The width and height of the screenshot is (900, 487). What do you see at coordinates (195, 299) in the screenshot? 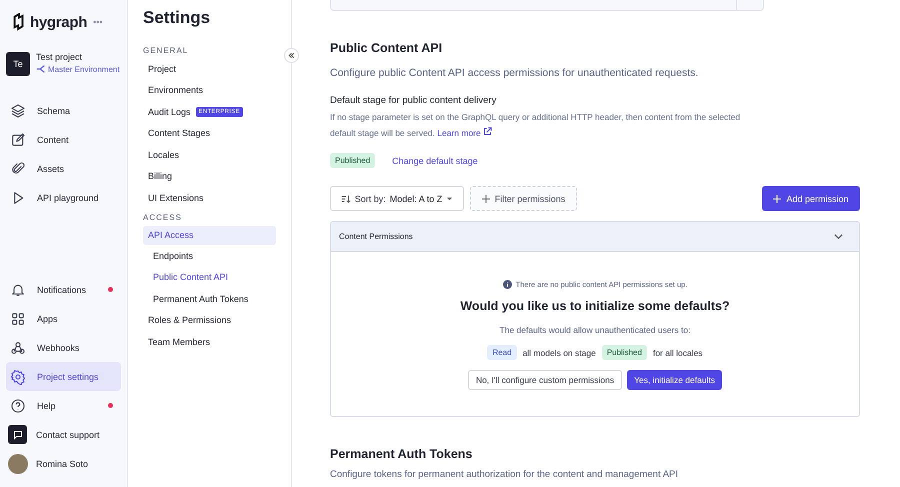
I see `settings-subitem: Permanent Auth Tokens` at bounding box center [195, 299].